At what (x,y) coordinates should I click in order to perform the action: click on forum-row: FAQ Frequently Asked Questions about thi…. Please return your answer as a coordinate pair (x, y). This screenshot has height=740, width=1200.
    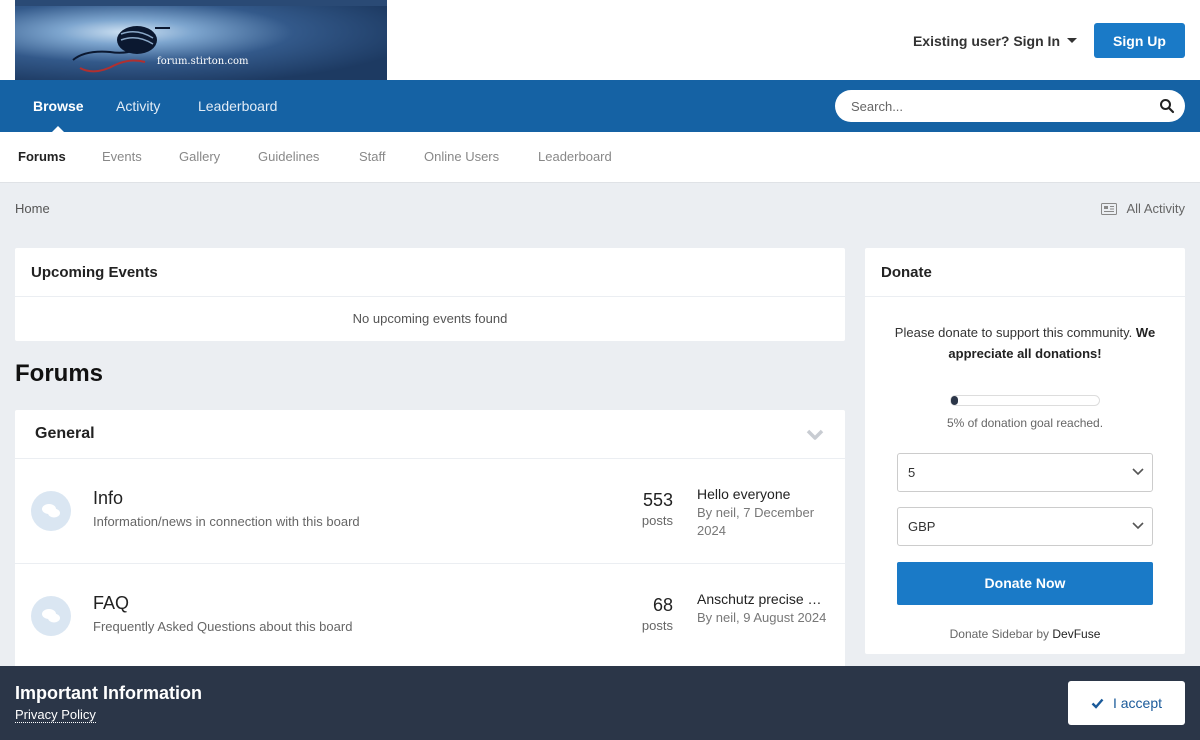
    Looking at the image, I should click on (430, 616).